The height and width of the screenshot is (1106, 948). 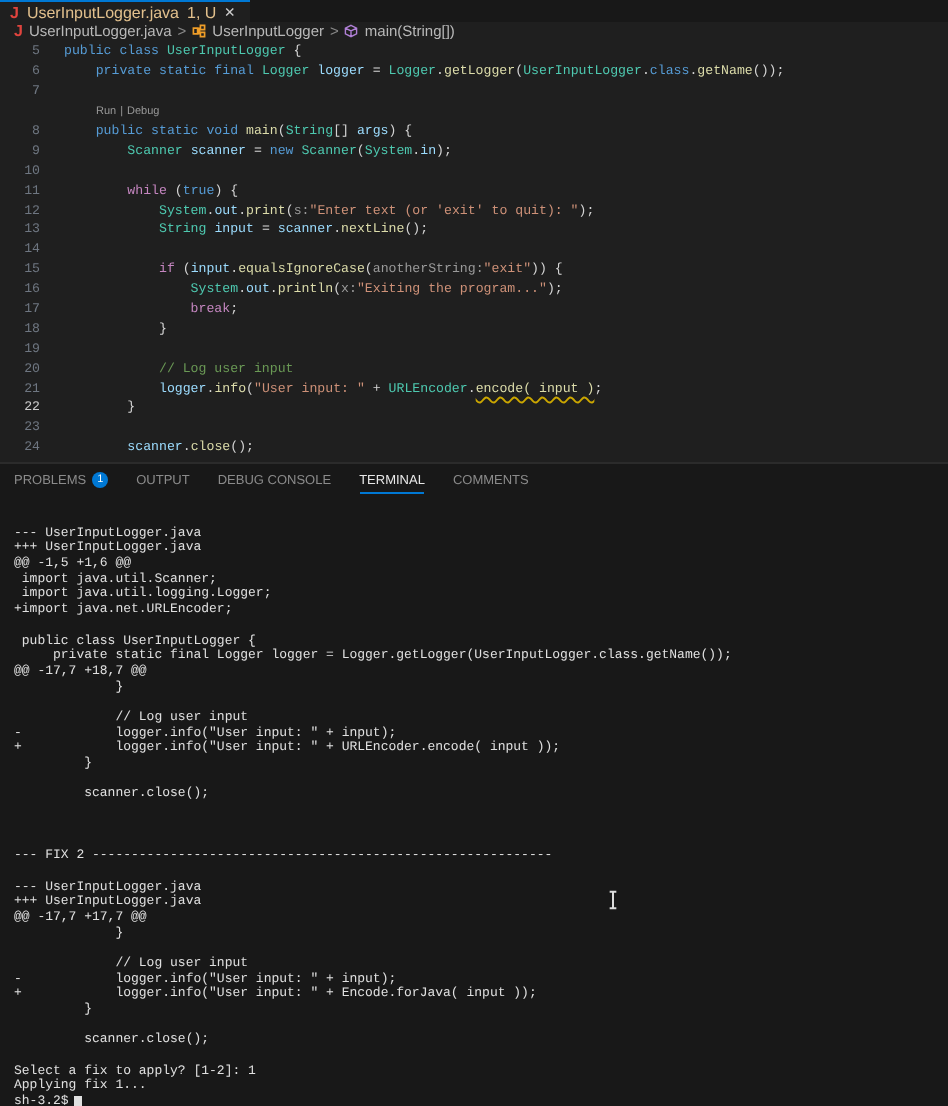 I want to click on class-icon, so click(x=199, y=31).